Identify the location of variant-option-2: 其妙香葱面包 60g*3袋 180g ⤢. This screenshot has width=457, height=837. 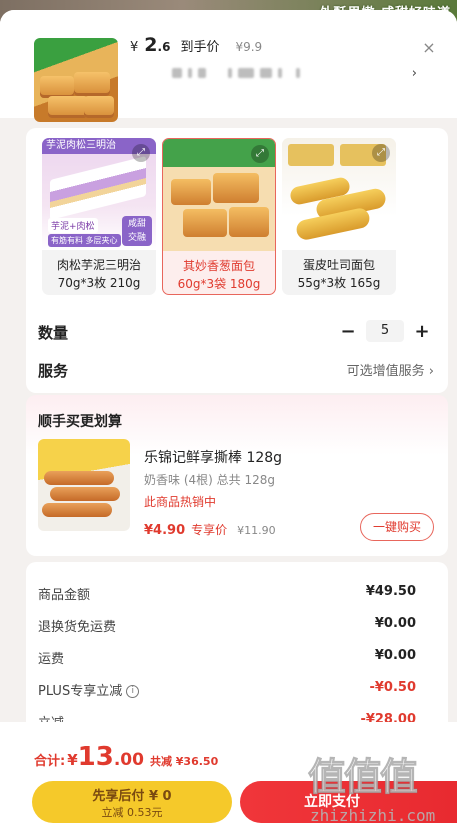
(219, 216).